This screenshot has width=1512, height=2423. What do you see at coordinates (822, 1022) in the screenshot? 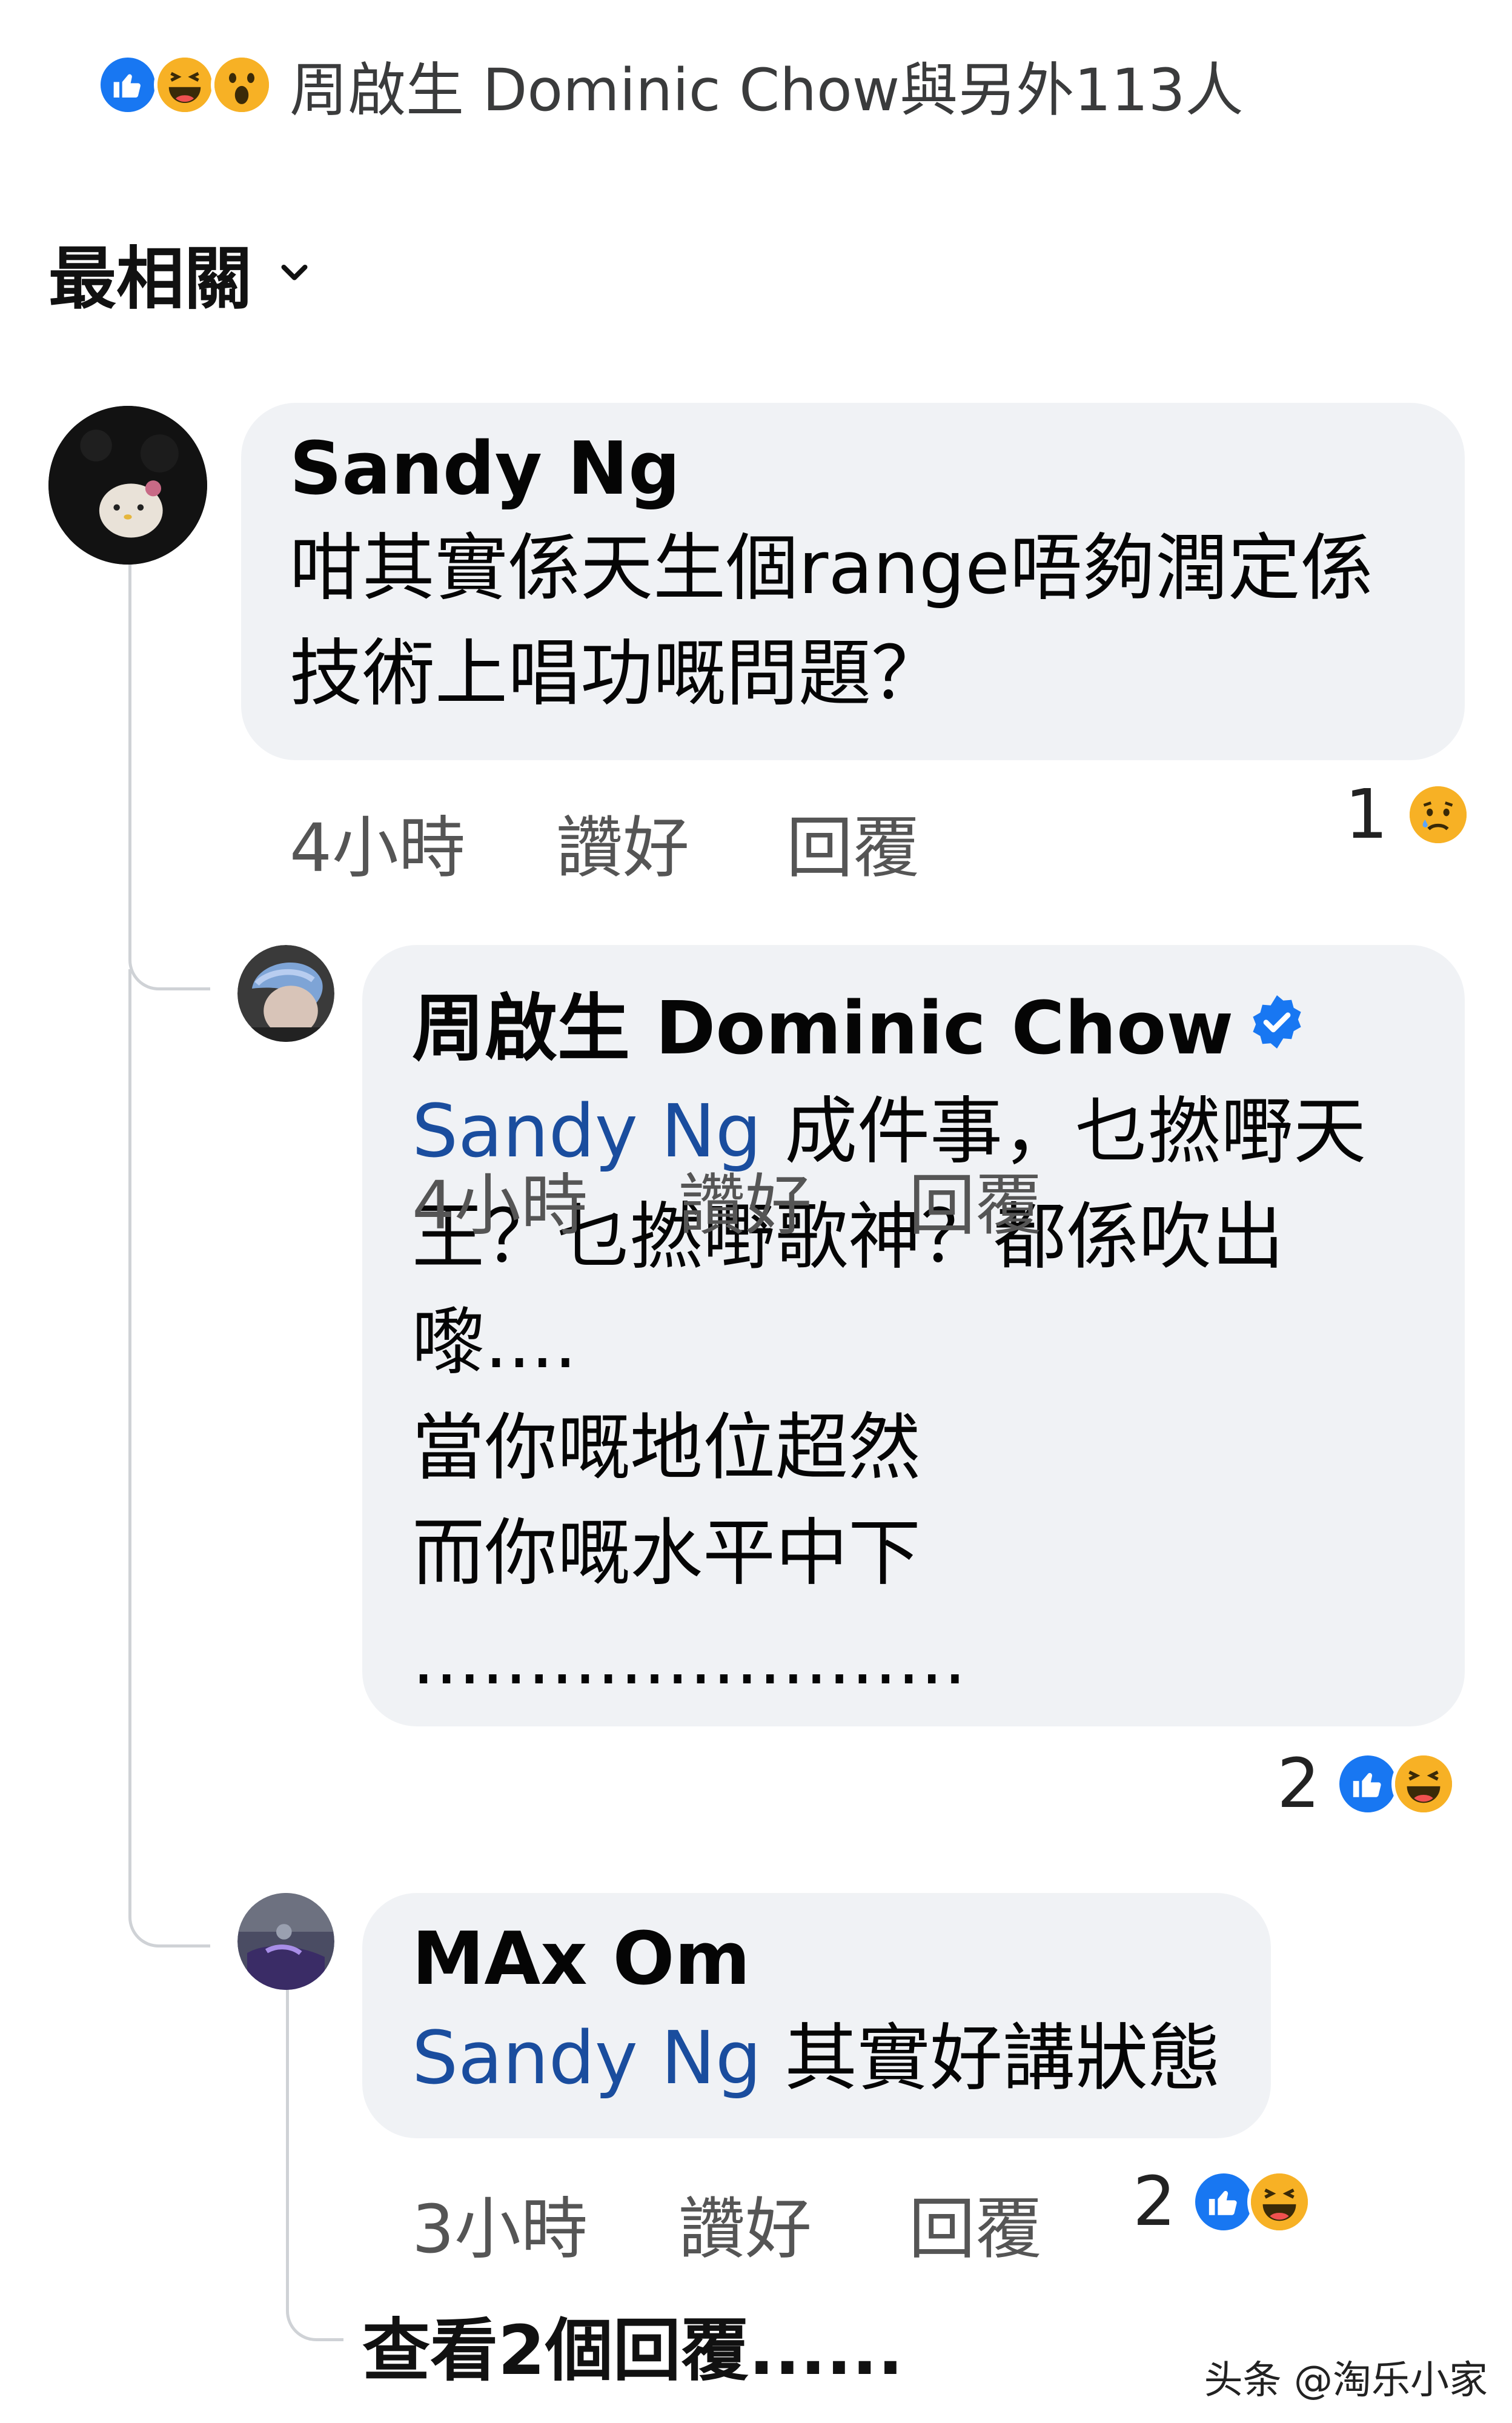
I see `comment-author: 周啟生 Dominic Chow` at bounding box center [822, 1022].